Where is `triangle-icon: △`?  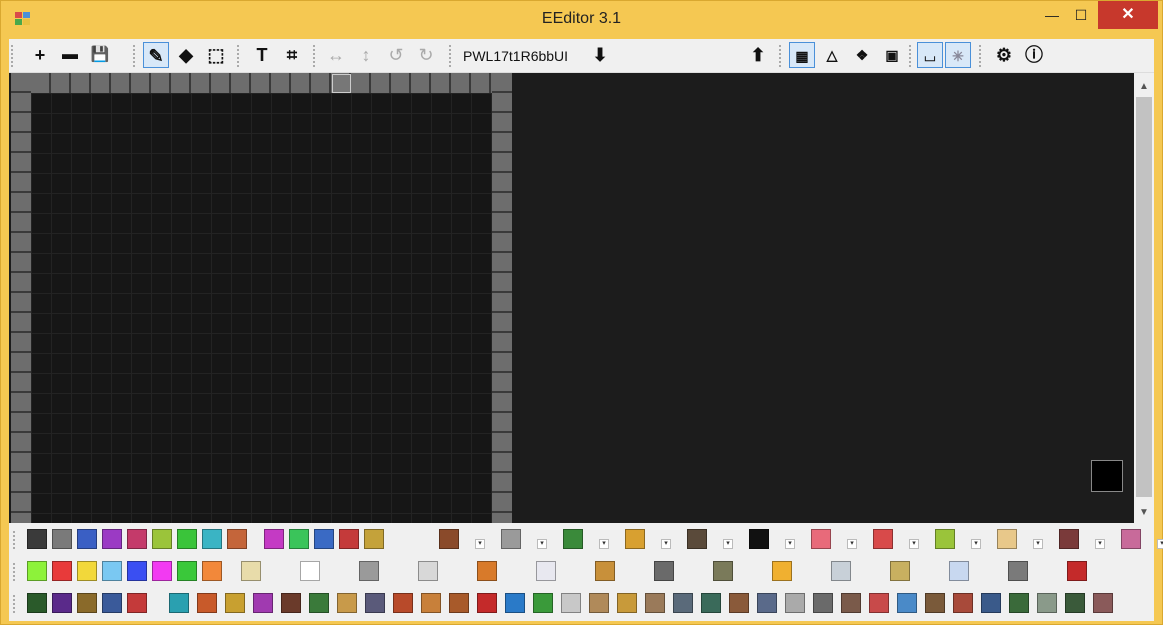 triangle-icon: △ is located at coordinates (832, 55).